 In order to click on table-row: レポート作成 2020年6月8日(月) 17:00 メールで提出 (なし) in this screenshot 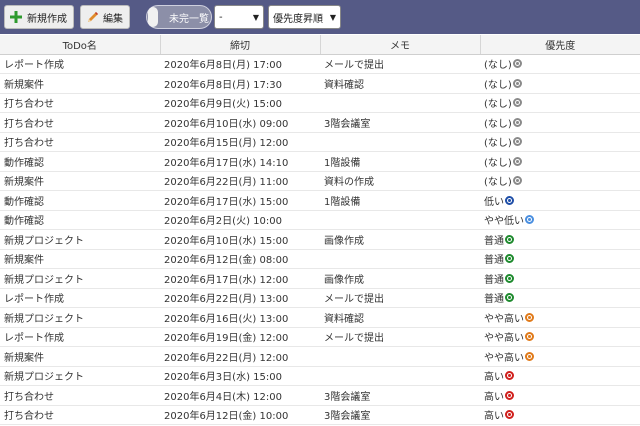, I will do `click(320, 64)`.